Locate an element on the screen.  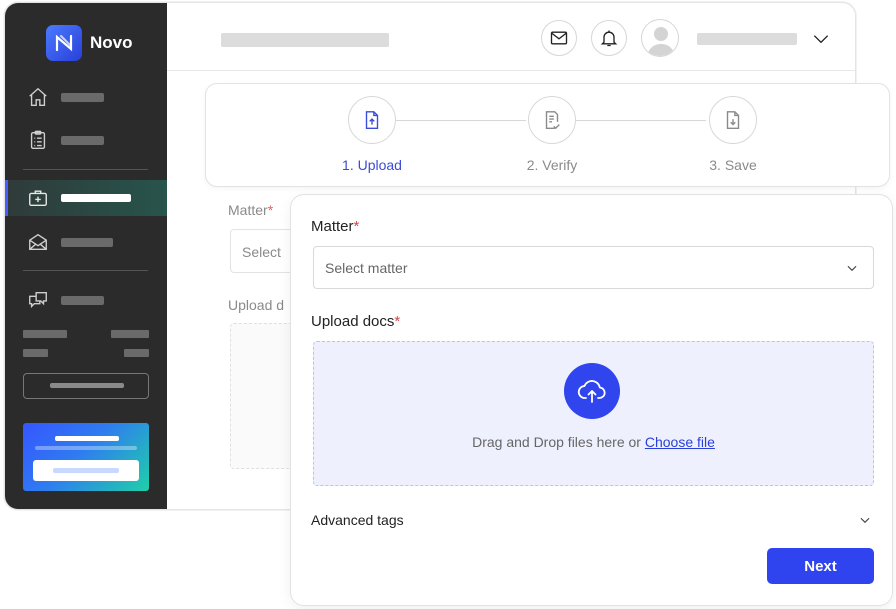
user-avatar-icon is located at coordinates (661, 41).